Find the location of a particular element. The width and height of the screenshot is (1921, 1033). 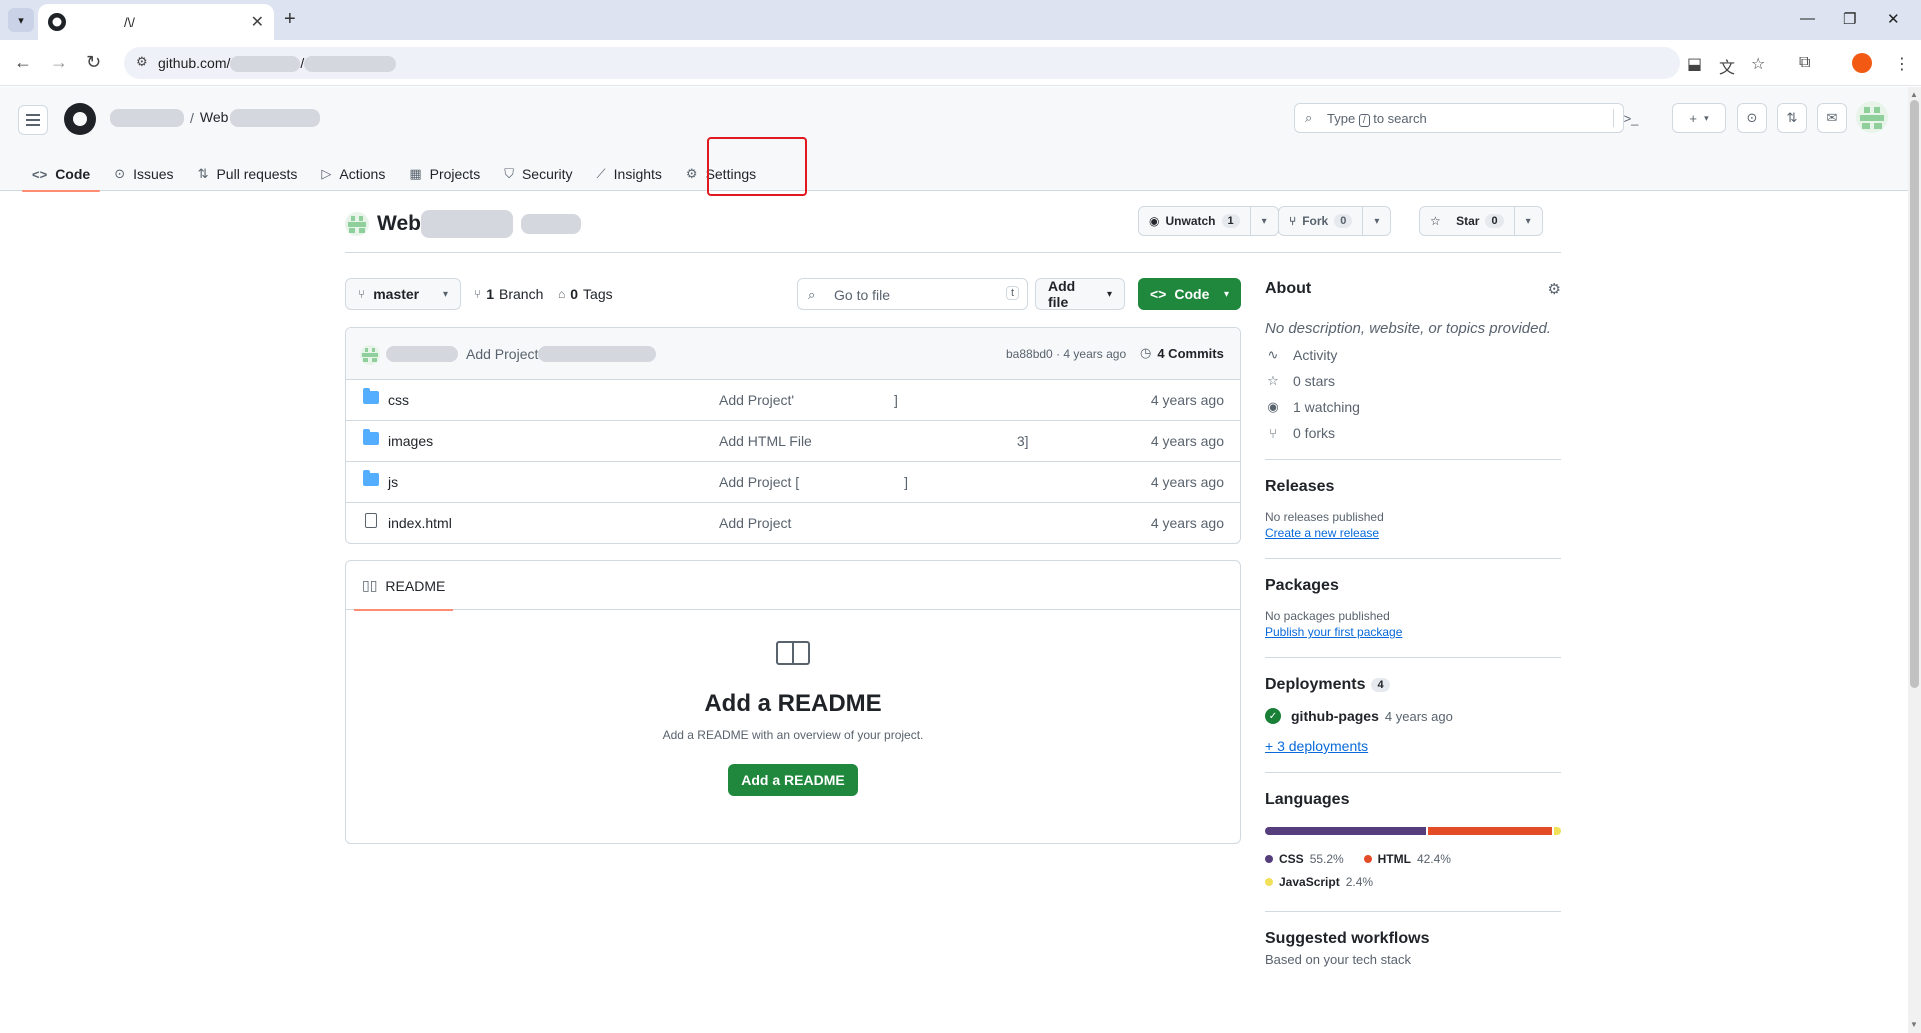

close-tab-icon: ✕ is located at coordinates (257, 22).